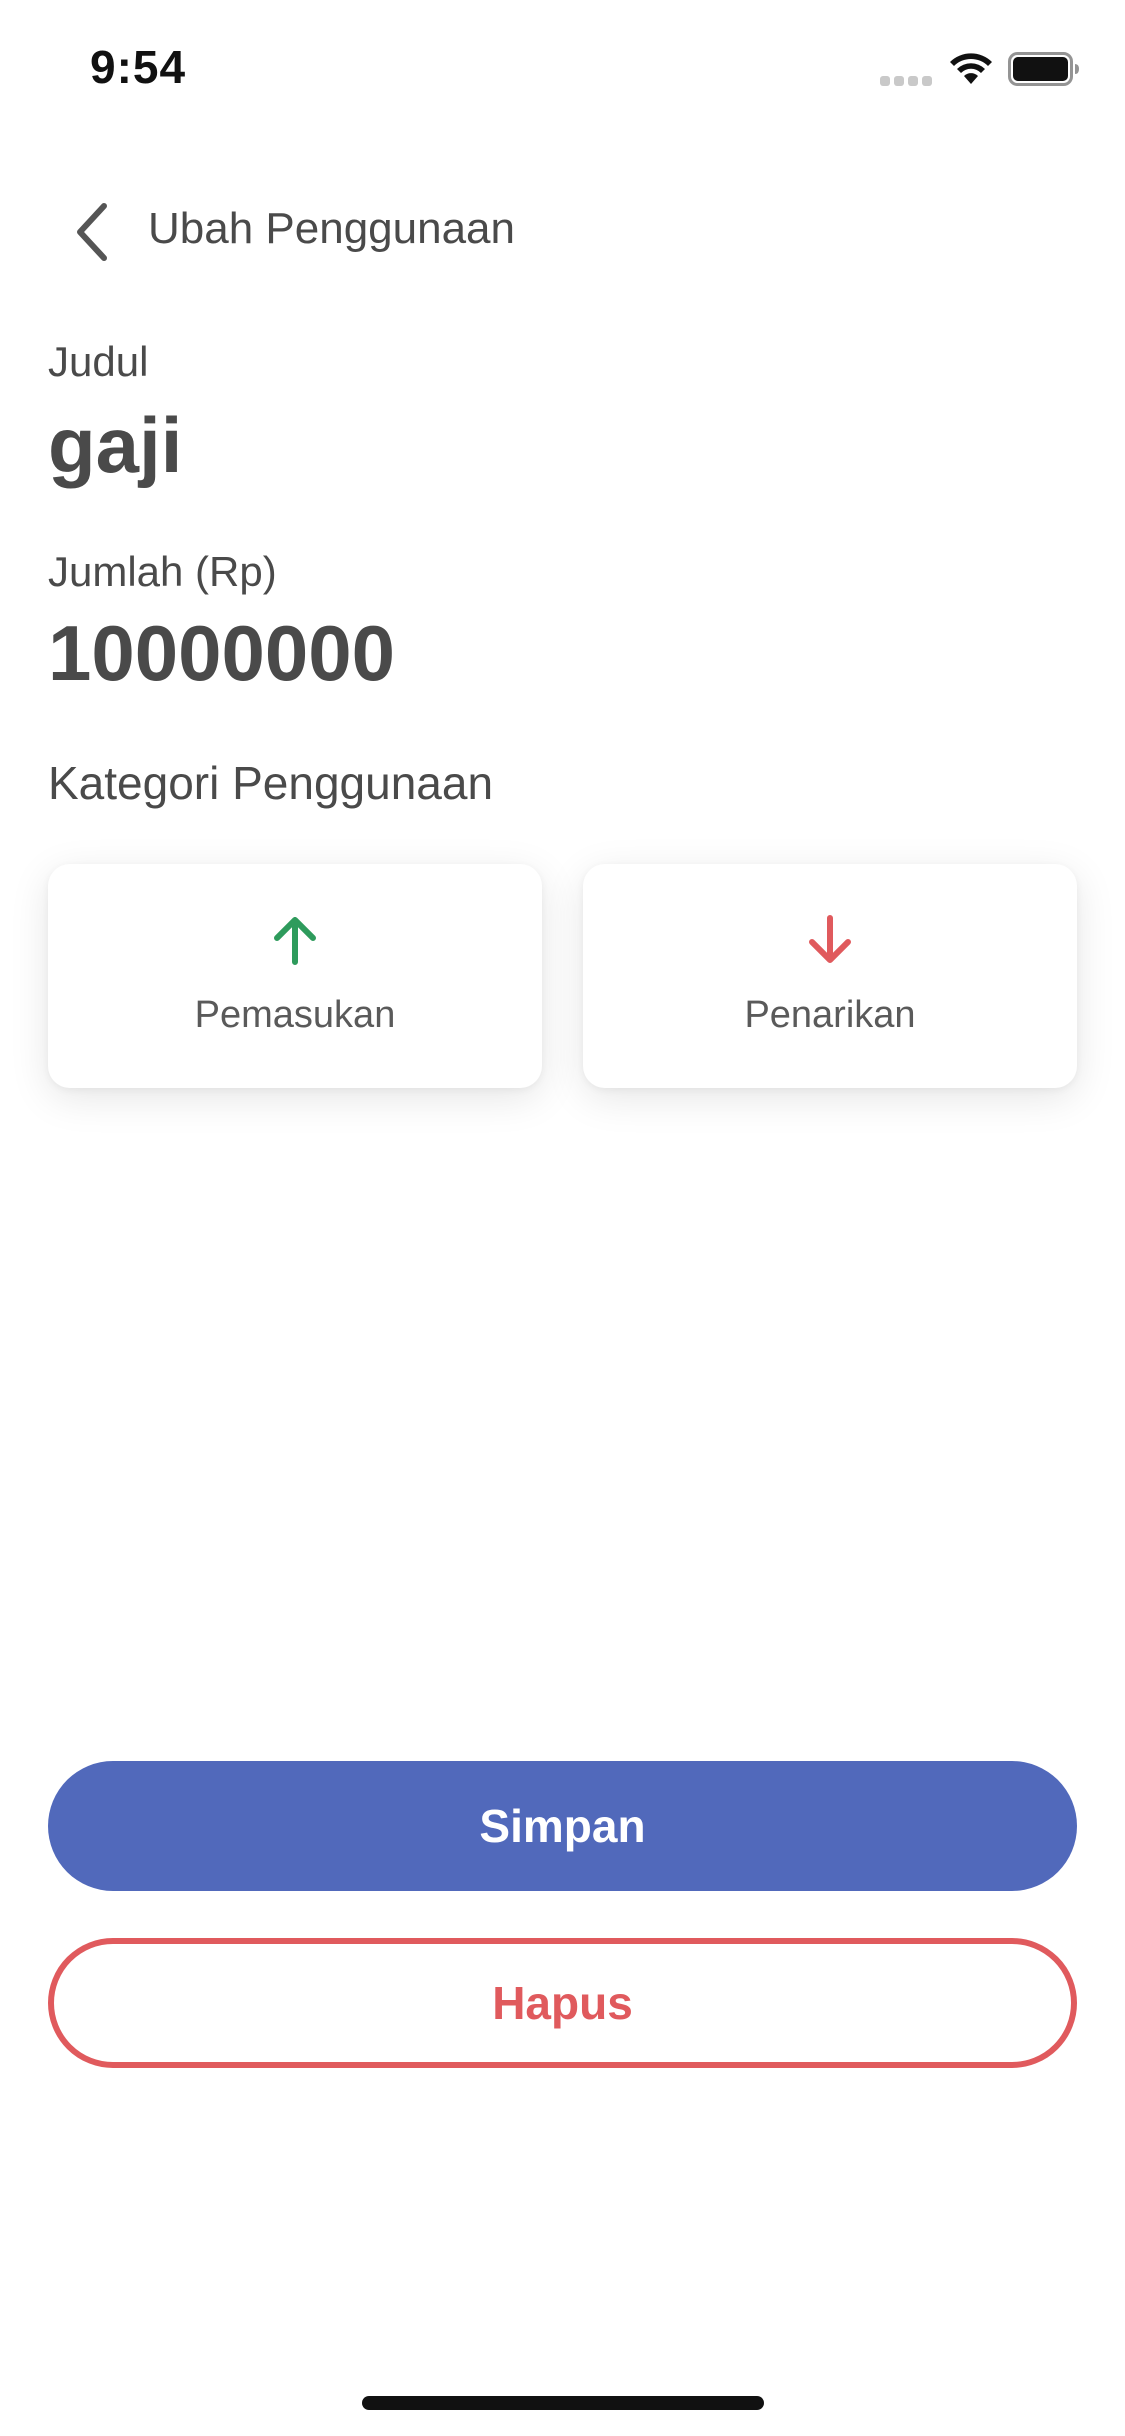  What do you see at coordinates (271, 783) in the screenshot?
I see `category-section-label: Kategori Penggunaan` at bounding box center [271, 783].